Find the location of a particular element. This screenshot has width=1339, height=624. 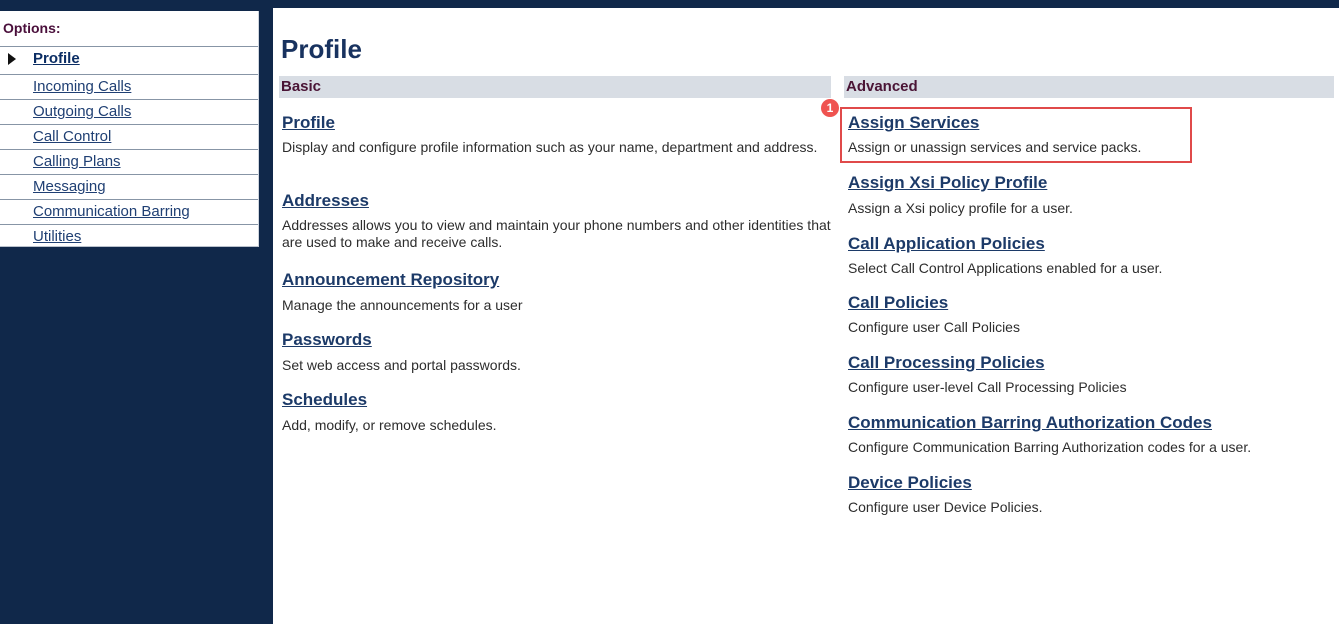

section-heading-advanced: Advanced is located at coordinates (1089, 87).